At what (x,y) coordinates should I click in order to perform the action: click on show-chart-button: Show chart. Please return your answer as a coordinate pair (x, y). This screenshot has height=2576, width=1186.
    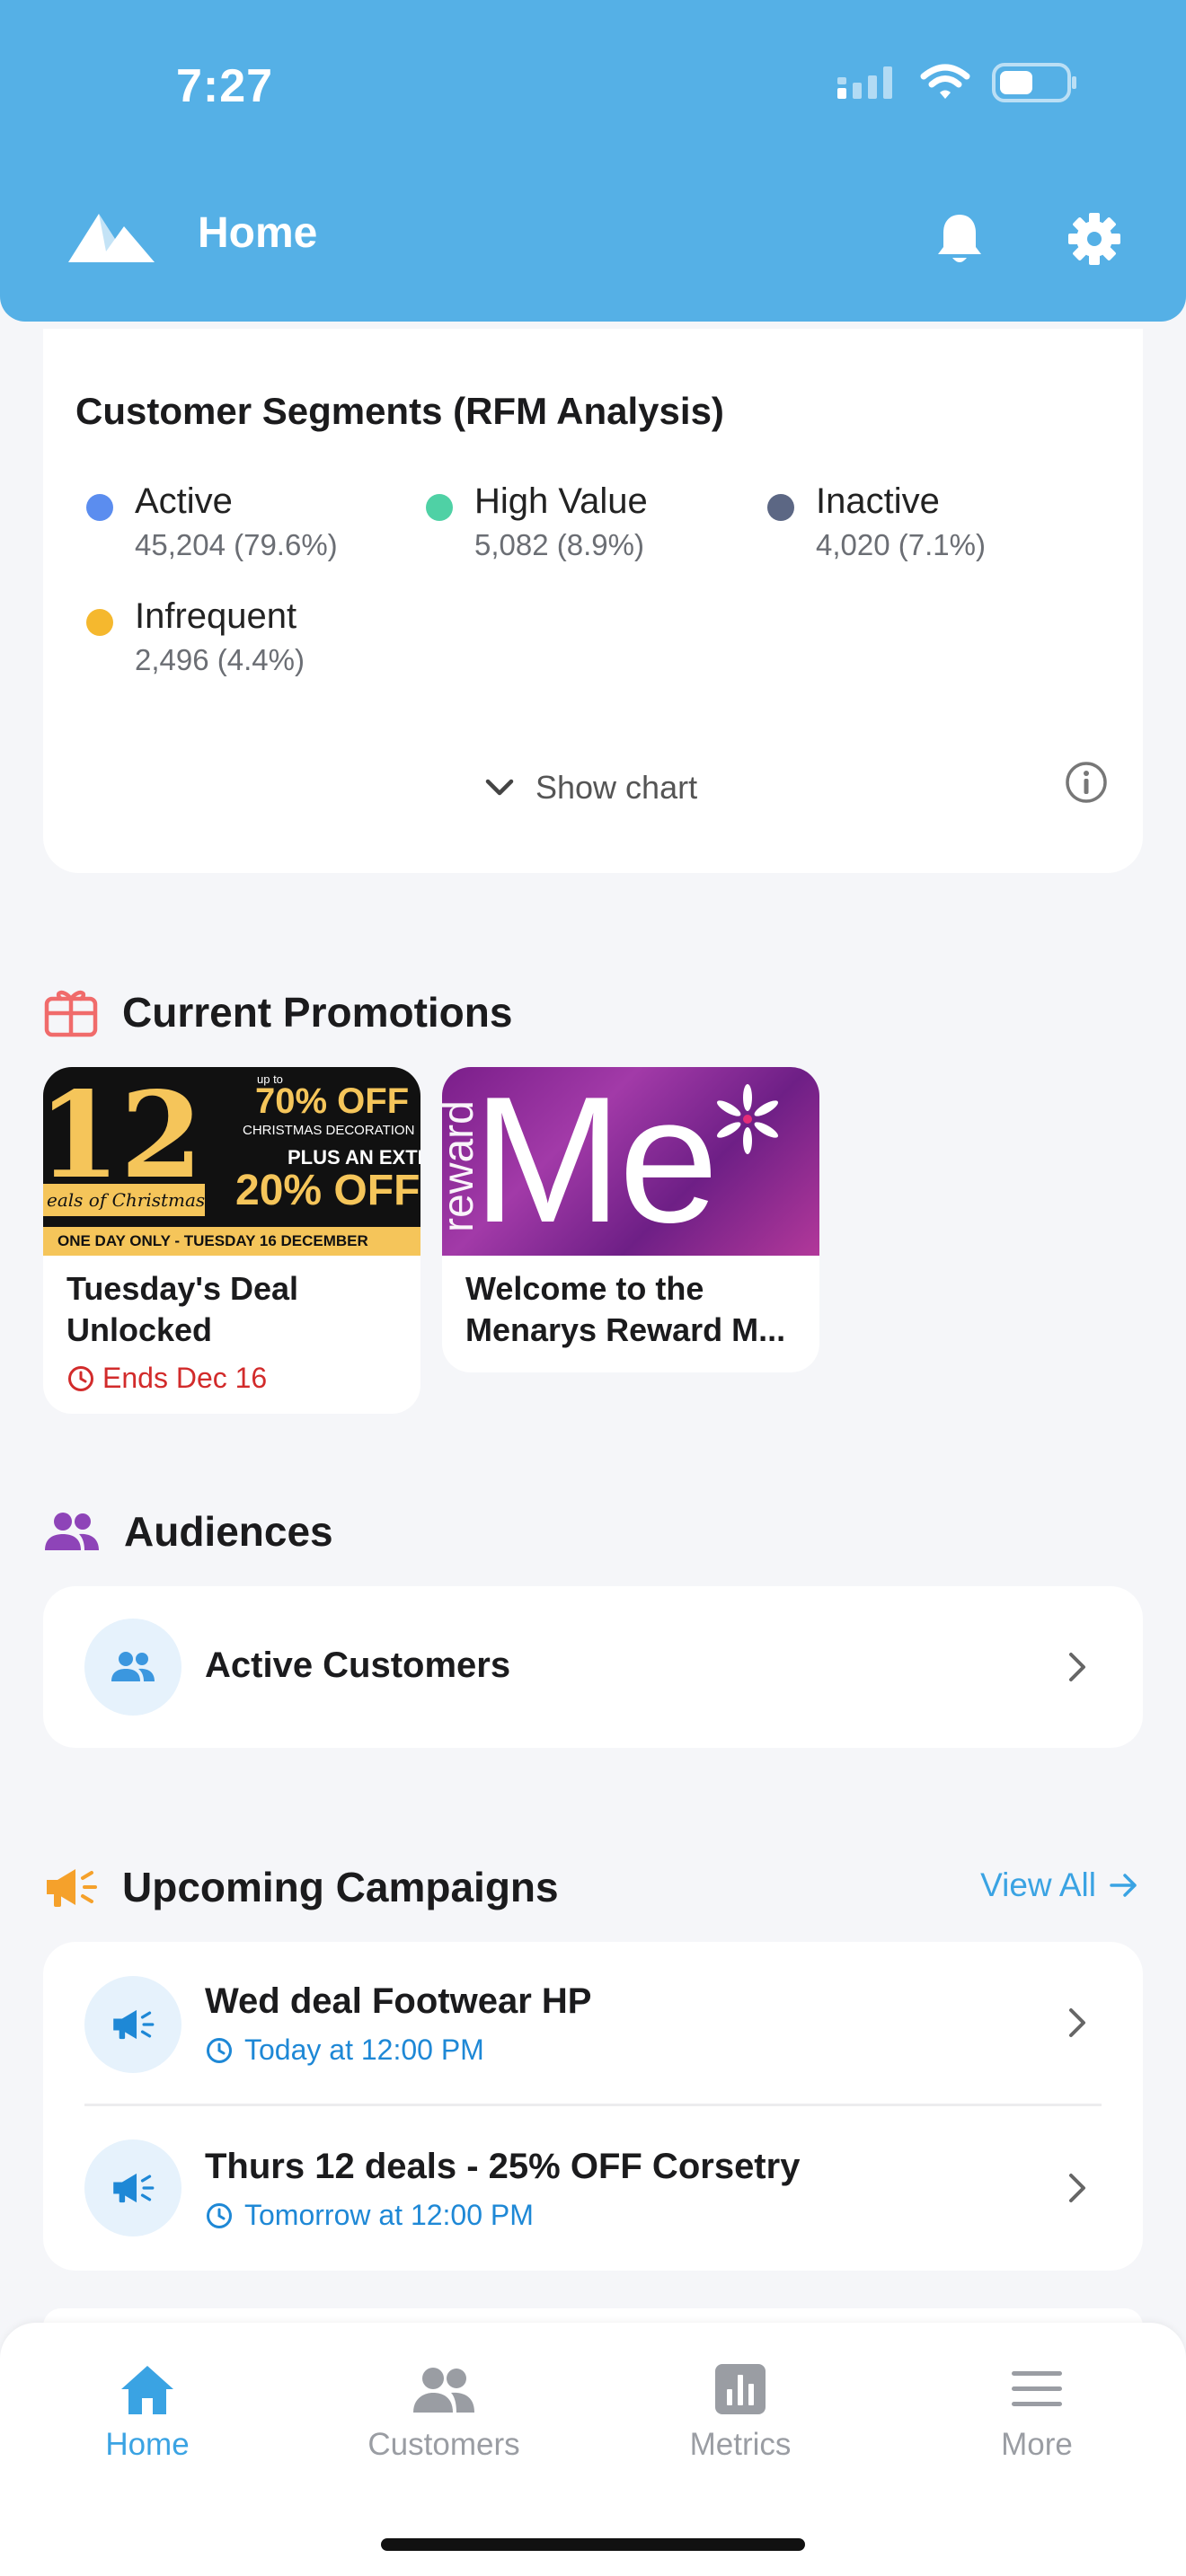
    Looking at the image, I should click on (590, 788).